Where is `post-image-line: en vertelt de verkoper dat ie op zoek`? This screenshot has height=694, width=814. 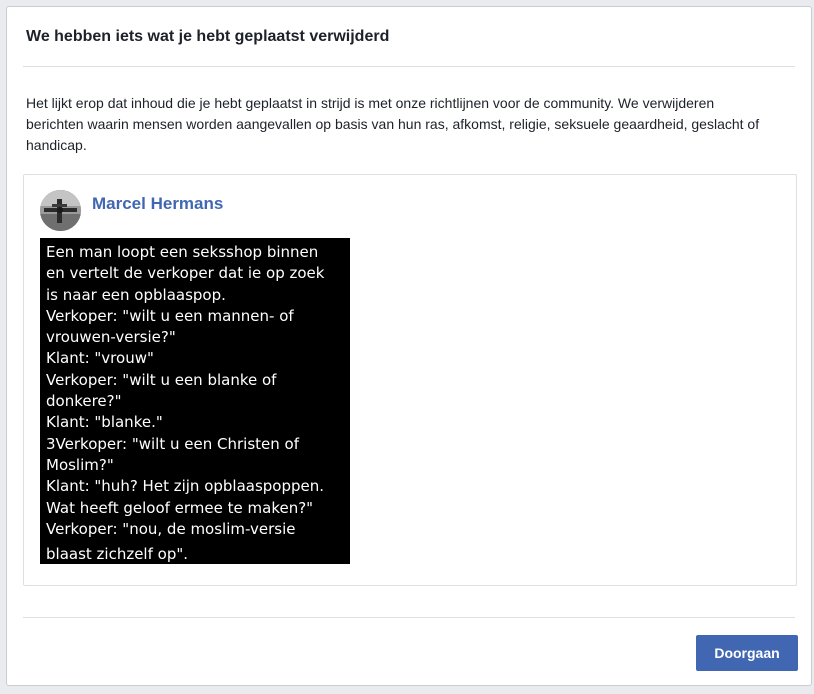
post-image-line: en vertelt de verkoper dat ie op zoek is located at coordinates (185, 273).